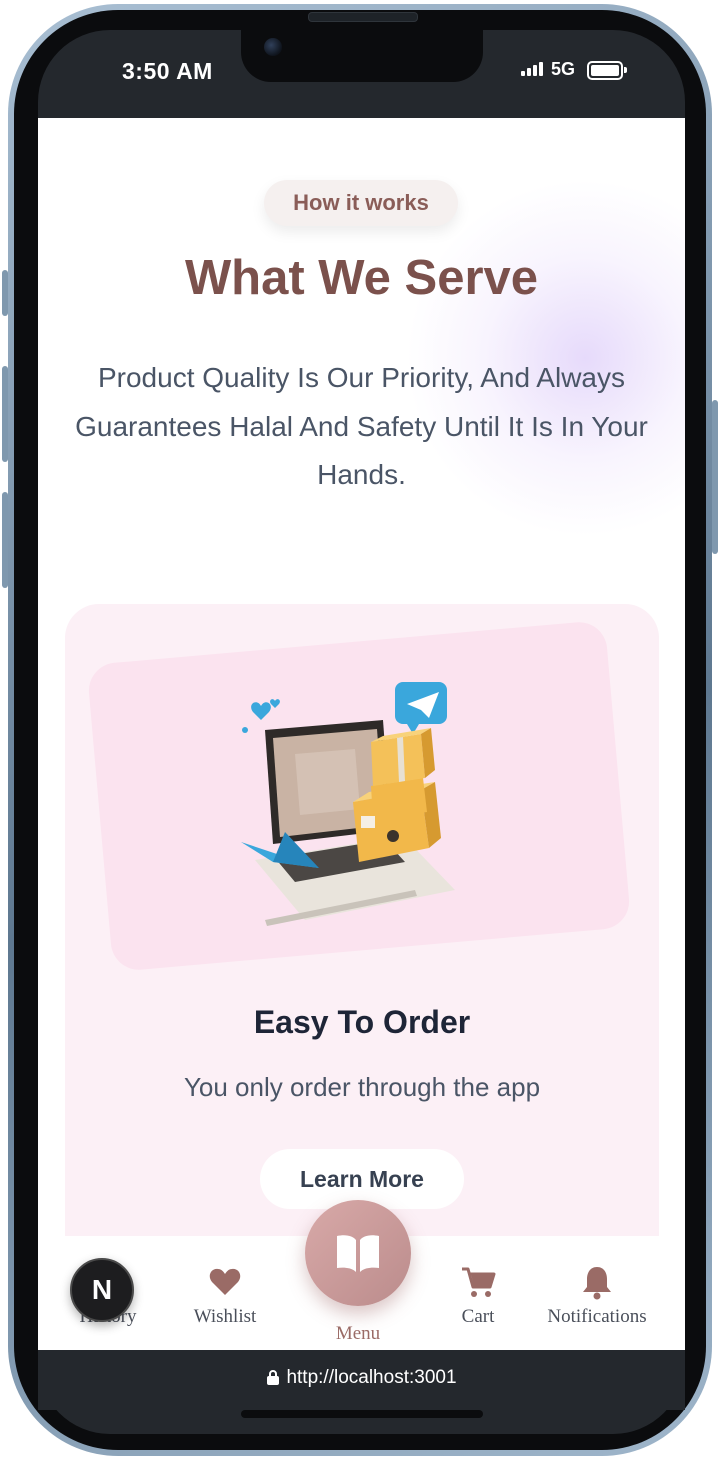 The image size is (720, 1462). What do you see at coordinates (273, 47) in the screenshot?
I see `camera-icon` at bounding box center [273, 47].